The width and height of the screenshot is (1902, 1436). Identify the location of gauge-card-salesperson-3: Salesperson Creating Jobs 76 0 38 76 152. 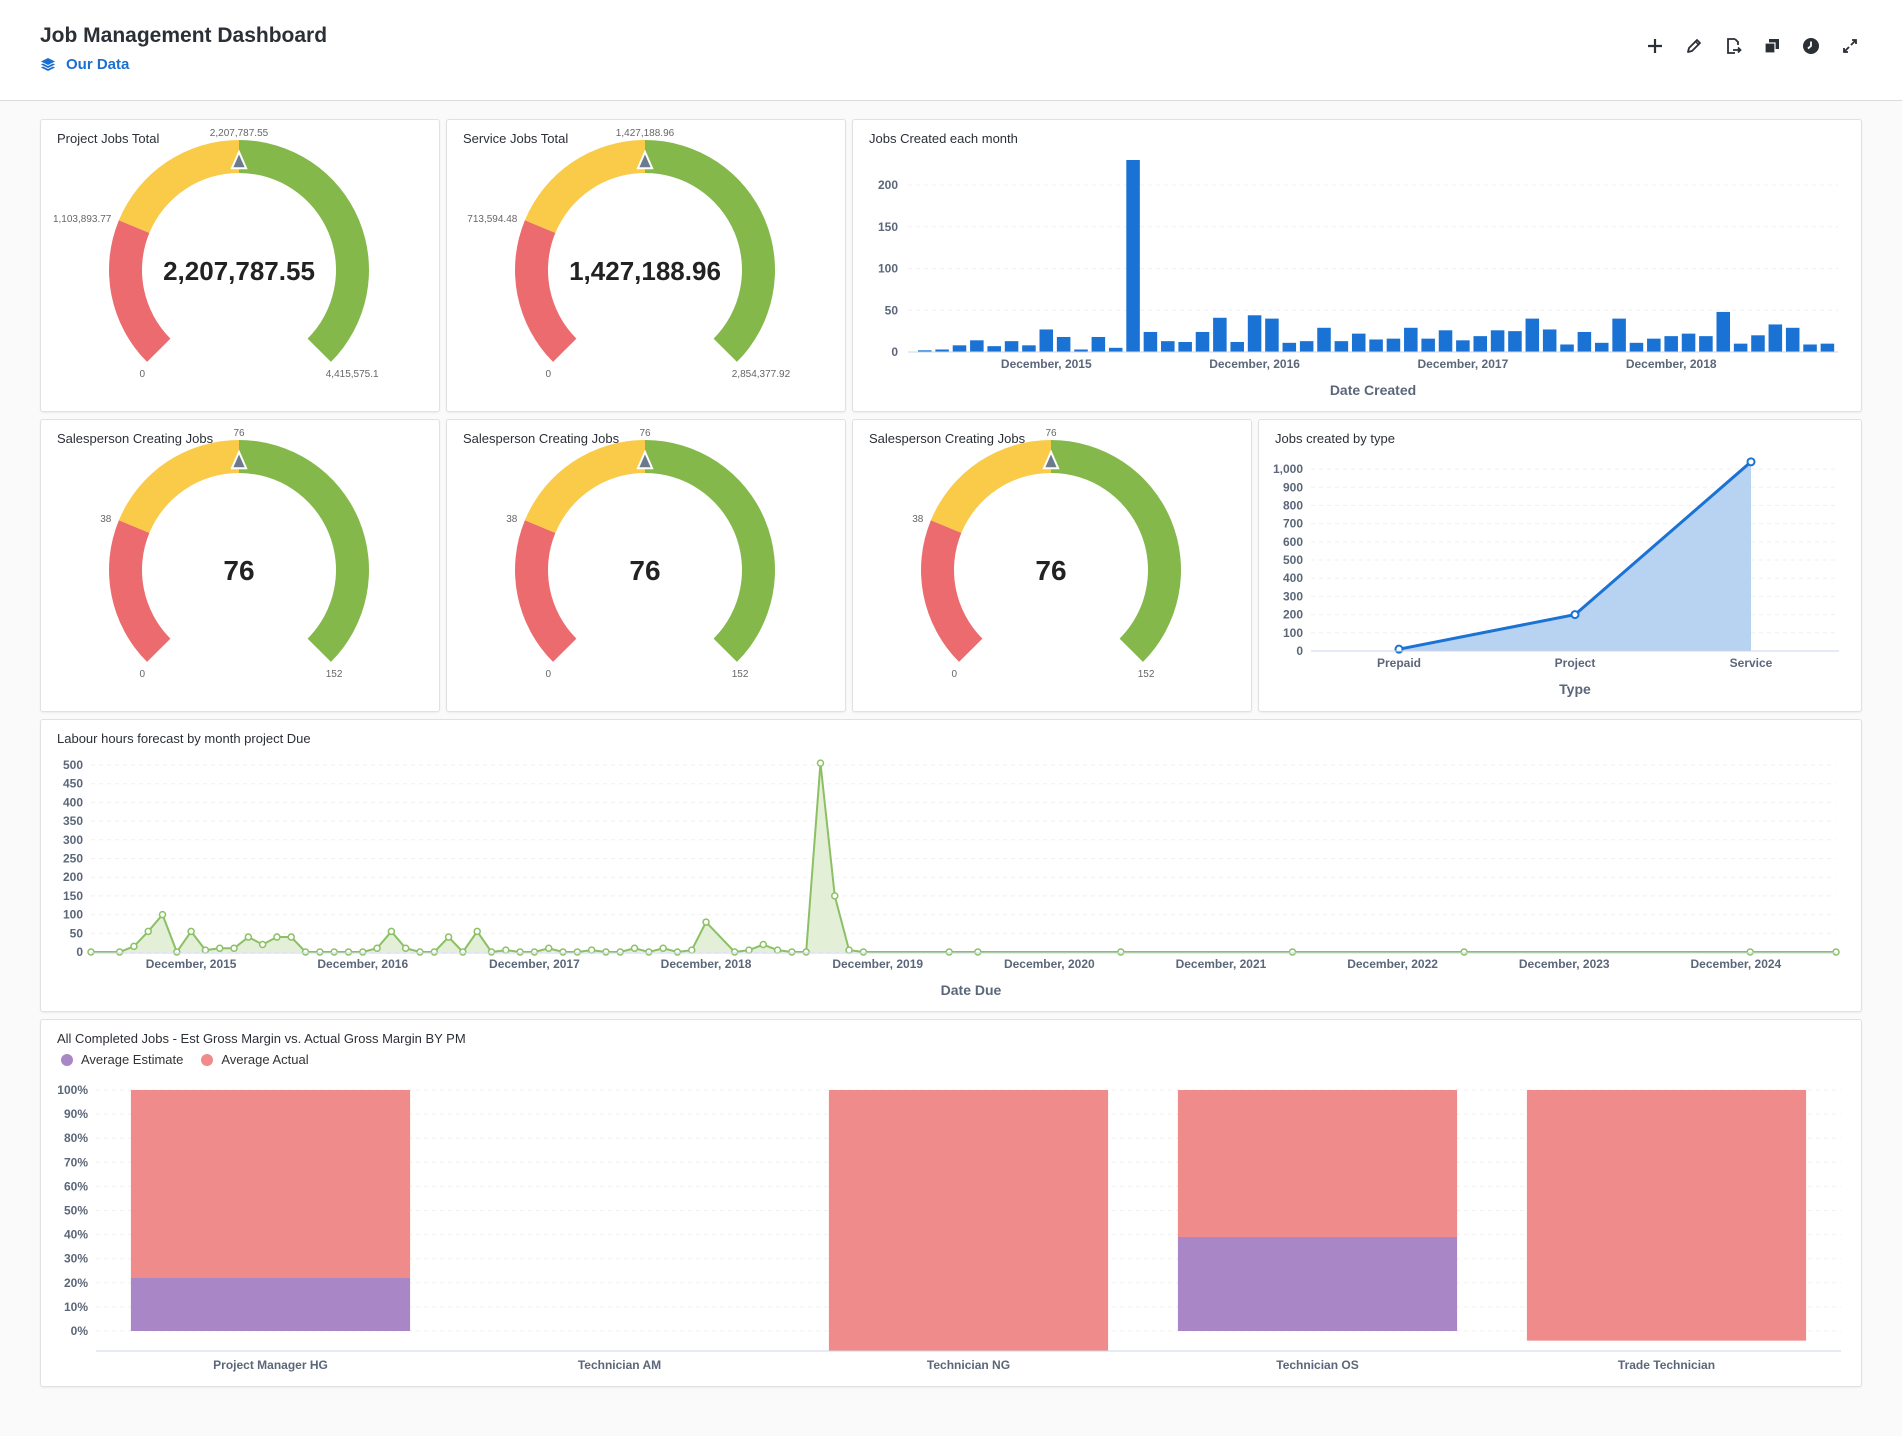
(1052, 565).